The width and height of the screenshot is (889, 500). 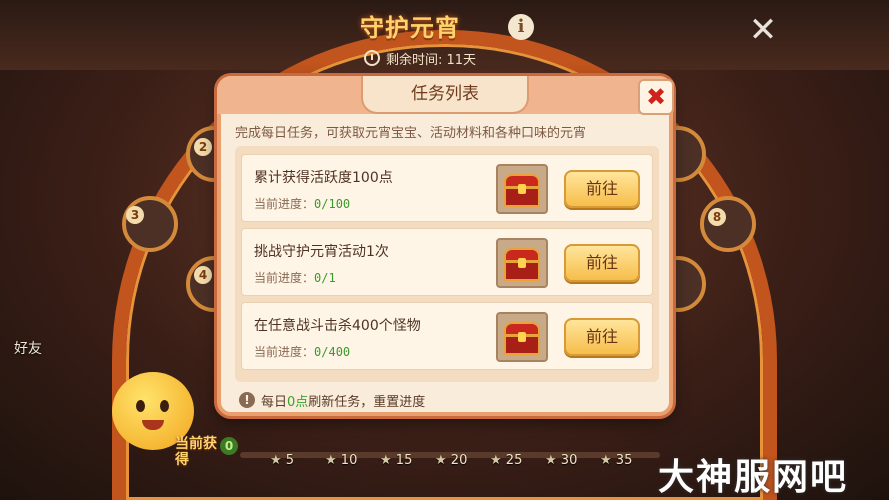 What do you see at coordinates (321, 252) in the screenshot?
I see `task-name: 挑战守护元宵活动1次` at bounding box center [321, 252].